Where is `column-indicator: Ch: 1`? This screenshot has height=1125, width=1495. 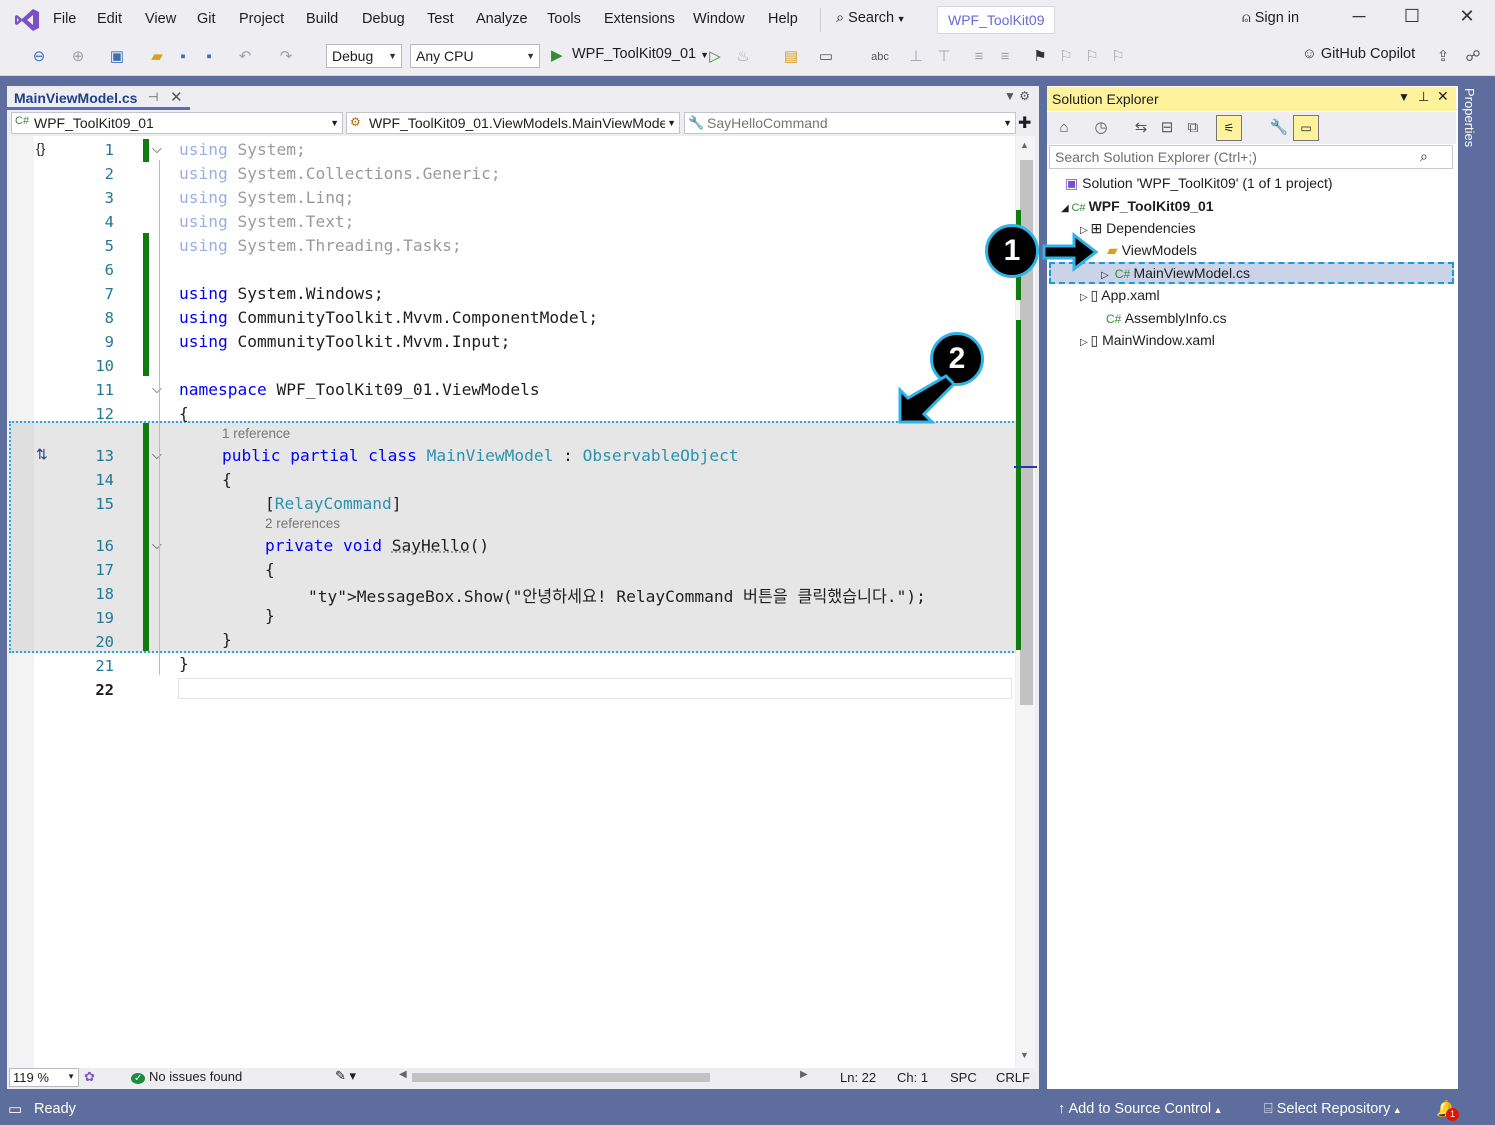
column-indicator: Ch: 1 is located at coordinates (912, 1077).